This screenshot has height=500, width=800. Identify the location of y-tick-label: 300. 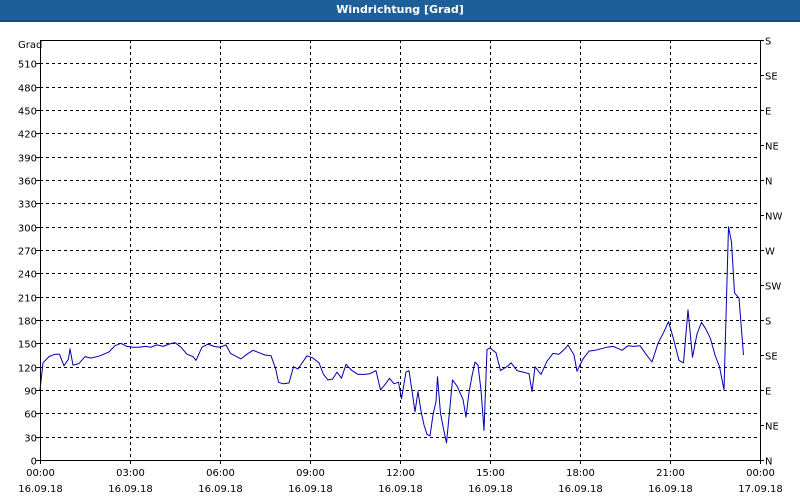
(27, 229).